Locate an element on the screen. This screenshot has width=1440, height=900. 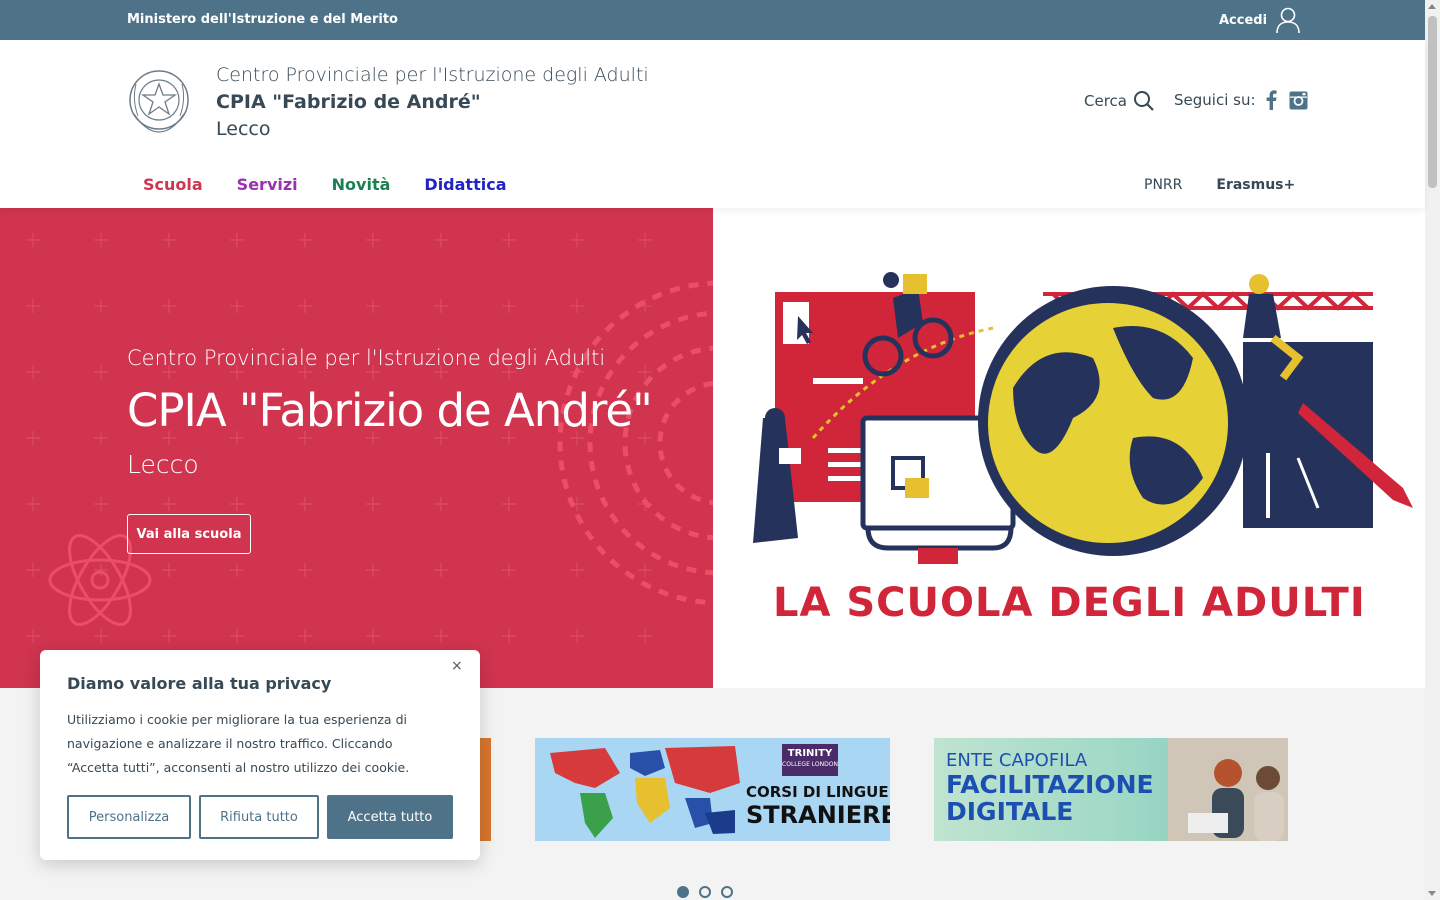
trinity-badge: TRINITY COLLEGE LONDON is located at coordinates (810, 760).